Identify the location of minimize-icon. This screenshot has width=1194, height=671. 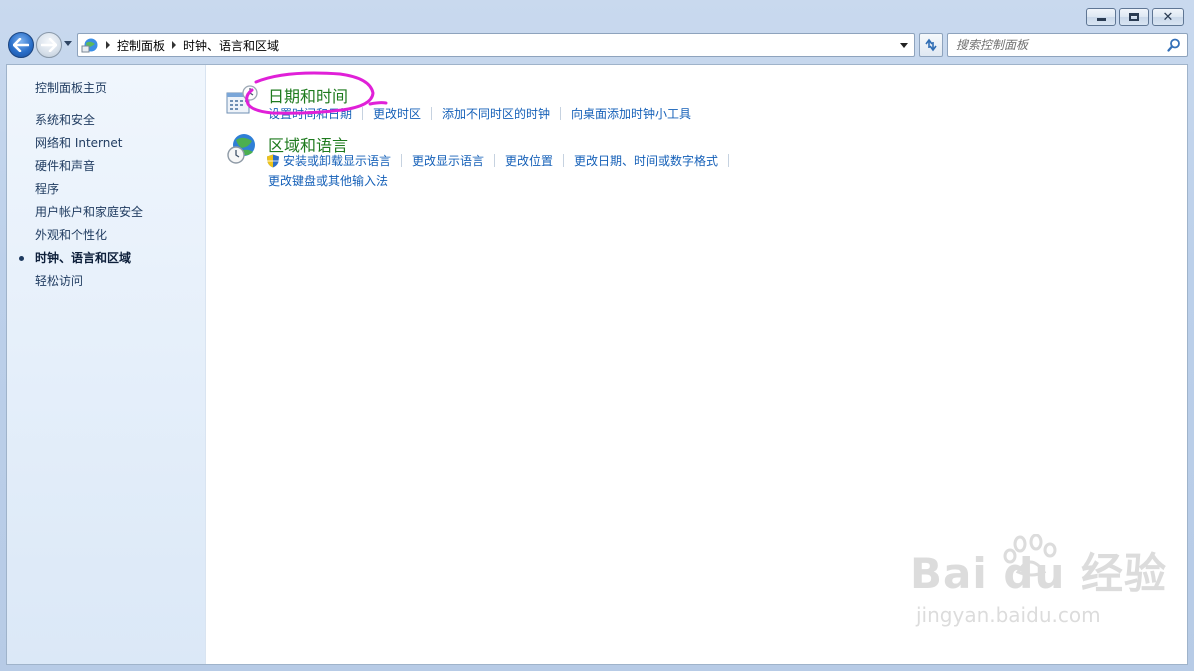
(1101, 19).